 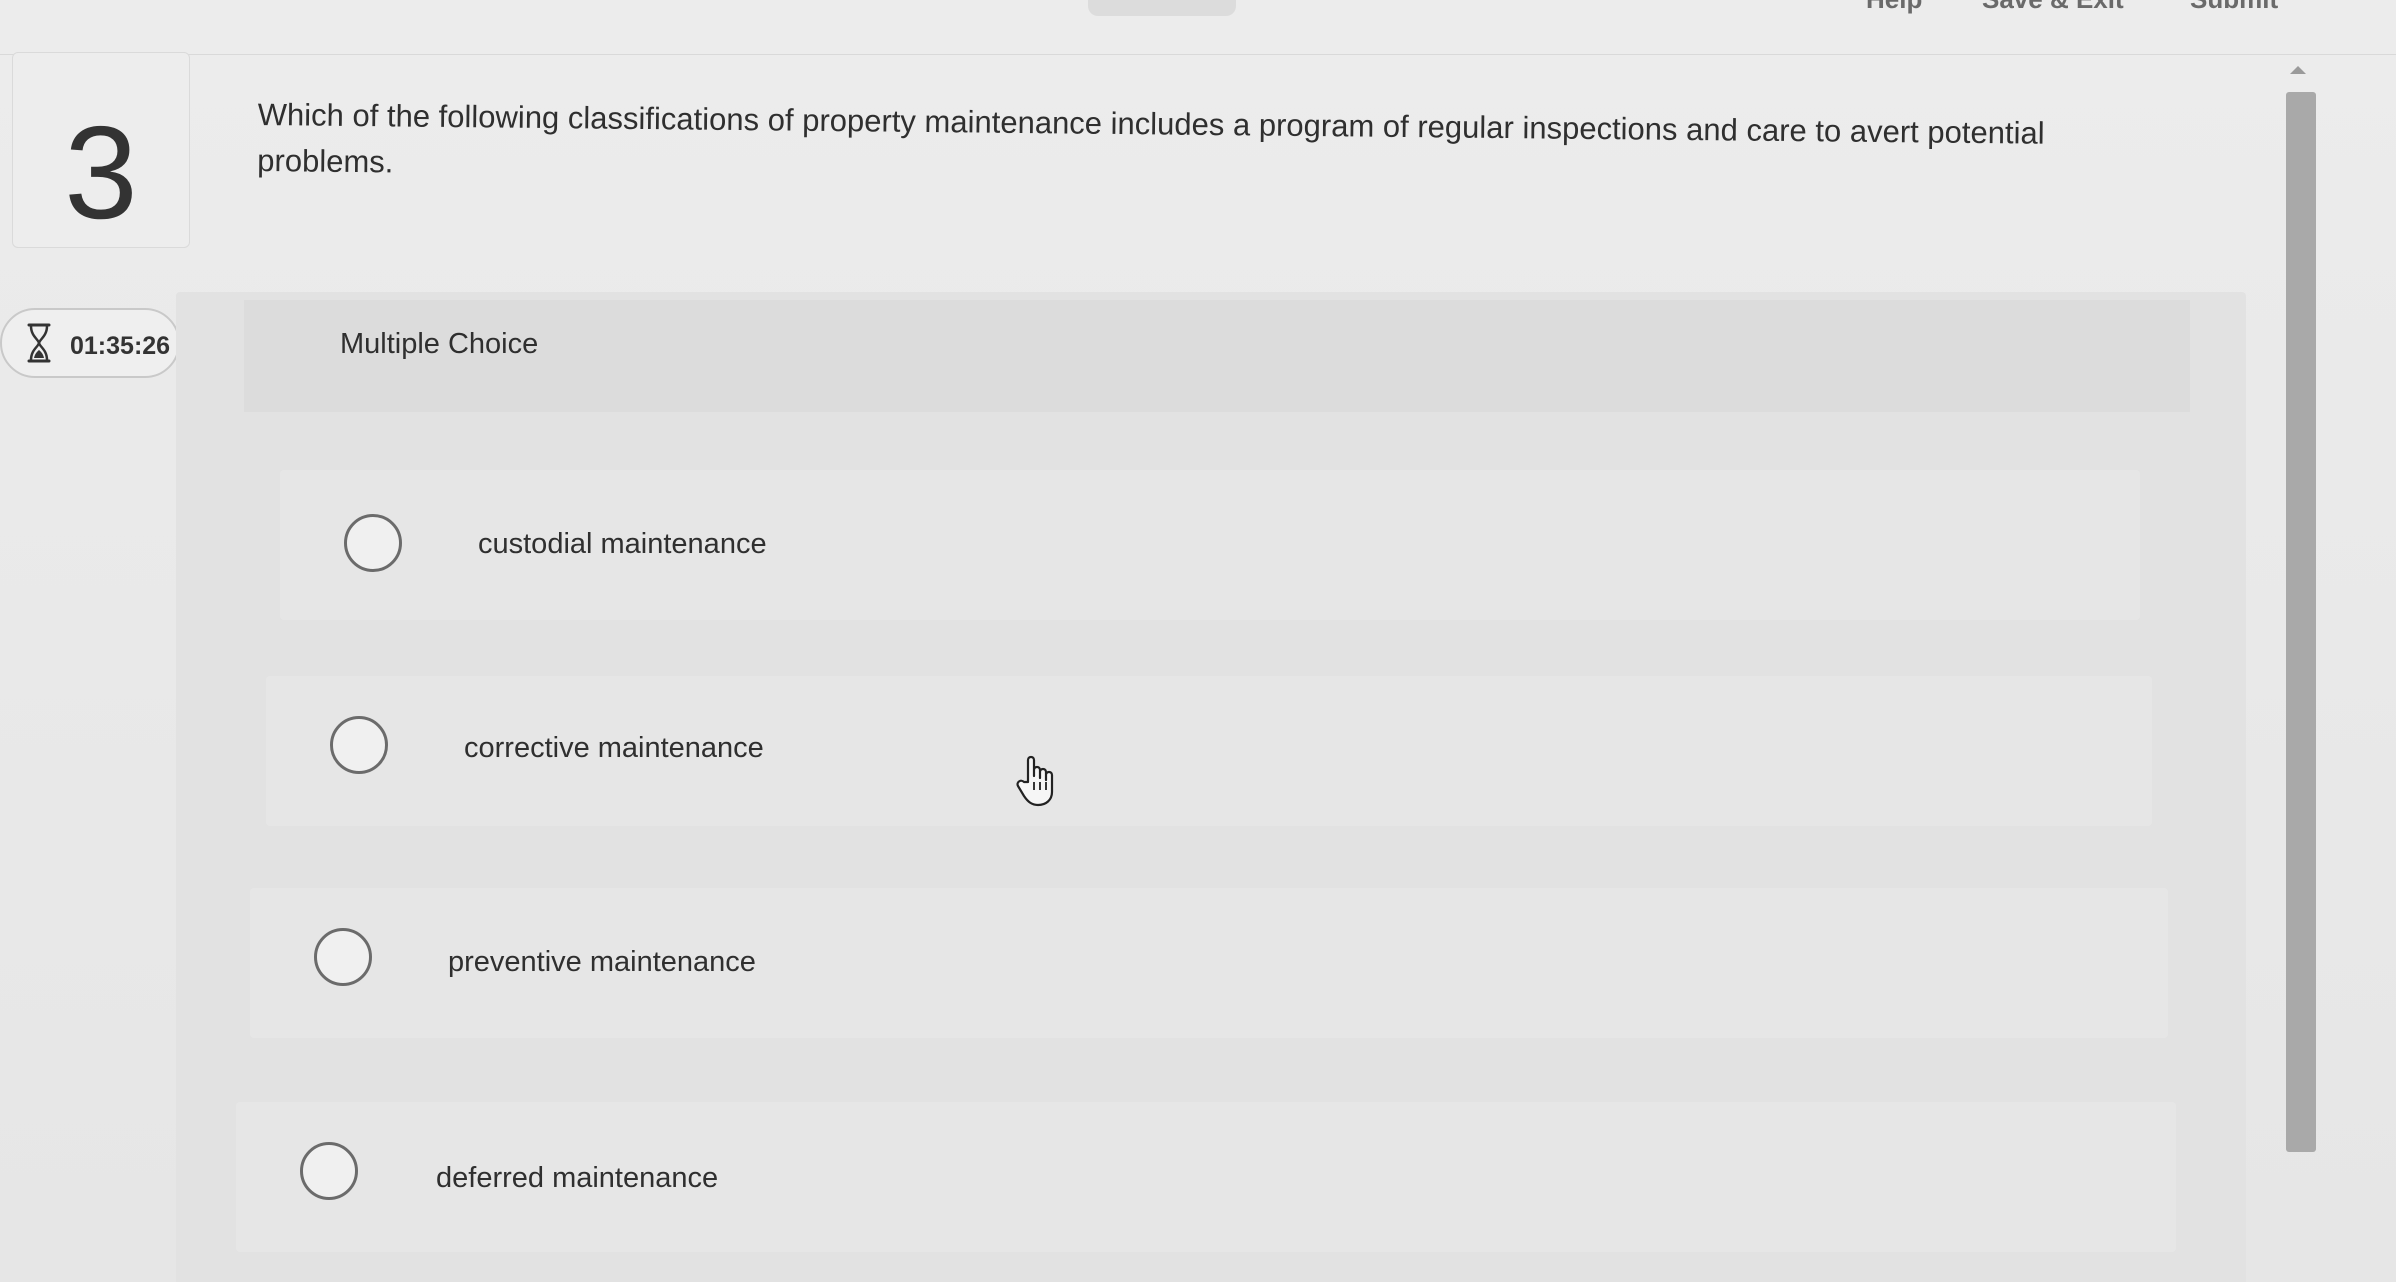 What do you see at coordinates (1206, 1177) in the screenshot?
I see `answer-option: deferred maintenance` at bounding box center [1206, 1177].